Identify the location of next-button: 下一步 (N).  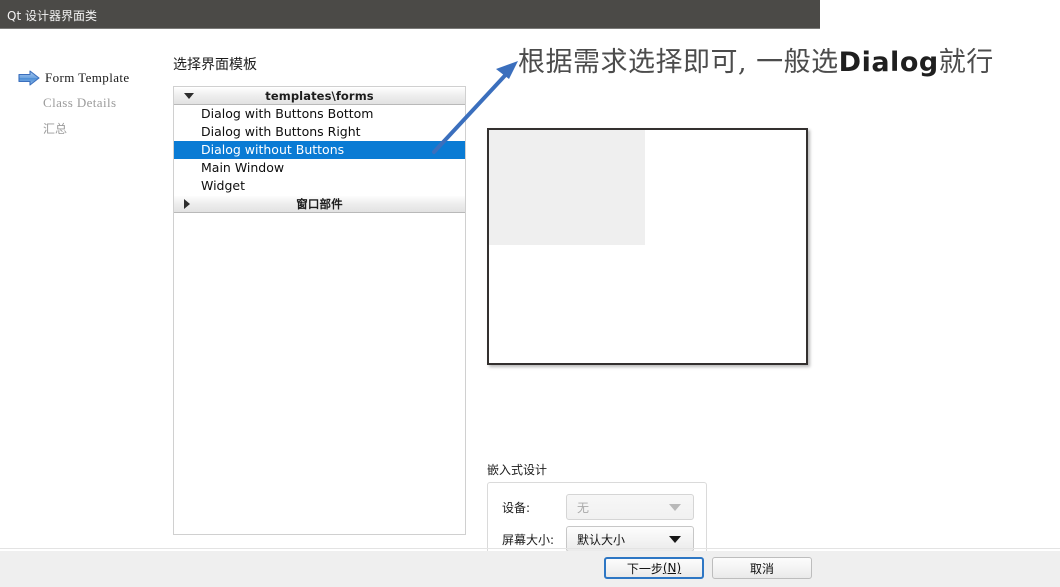
(654, 568).